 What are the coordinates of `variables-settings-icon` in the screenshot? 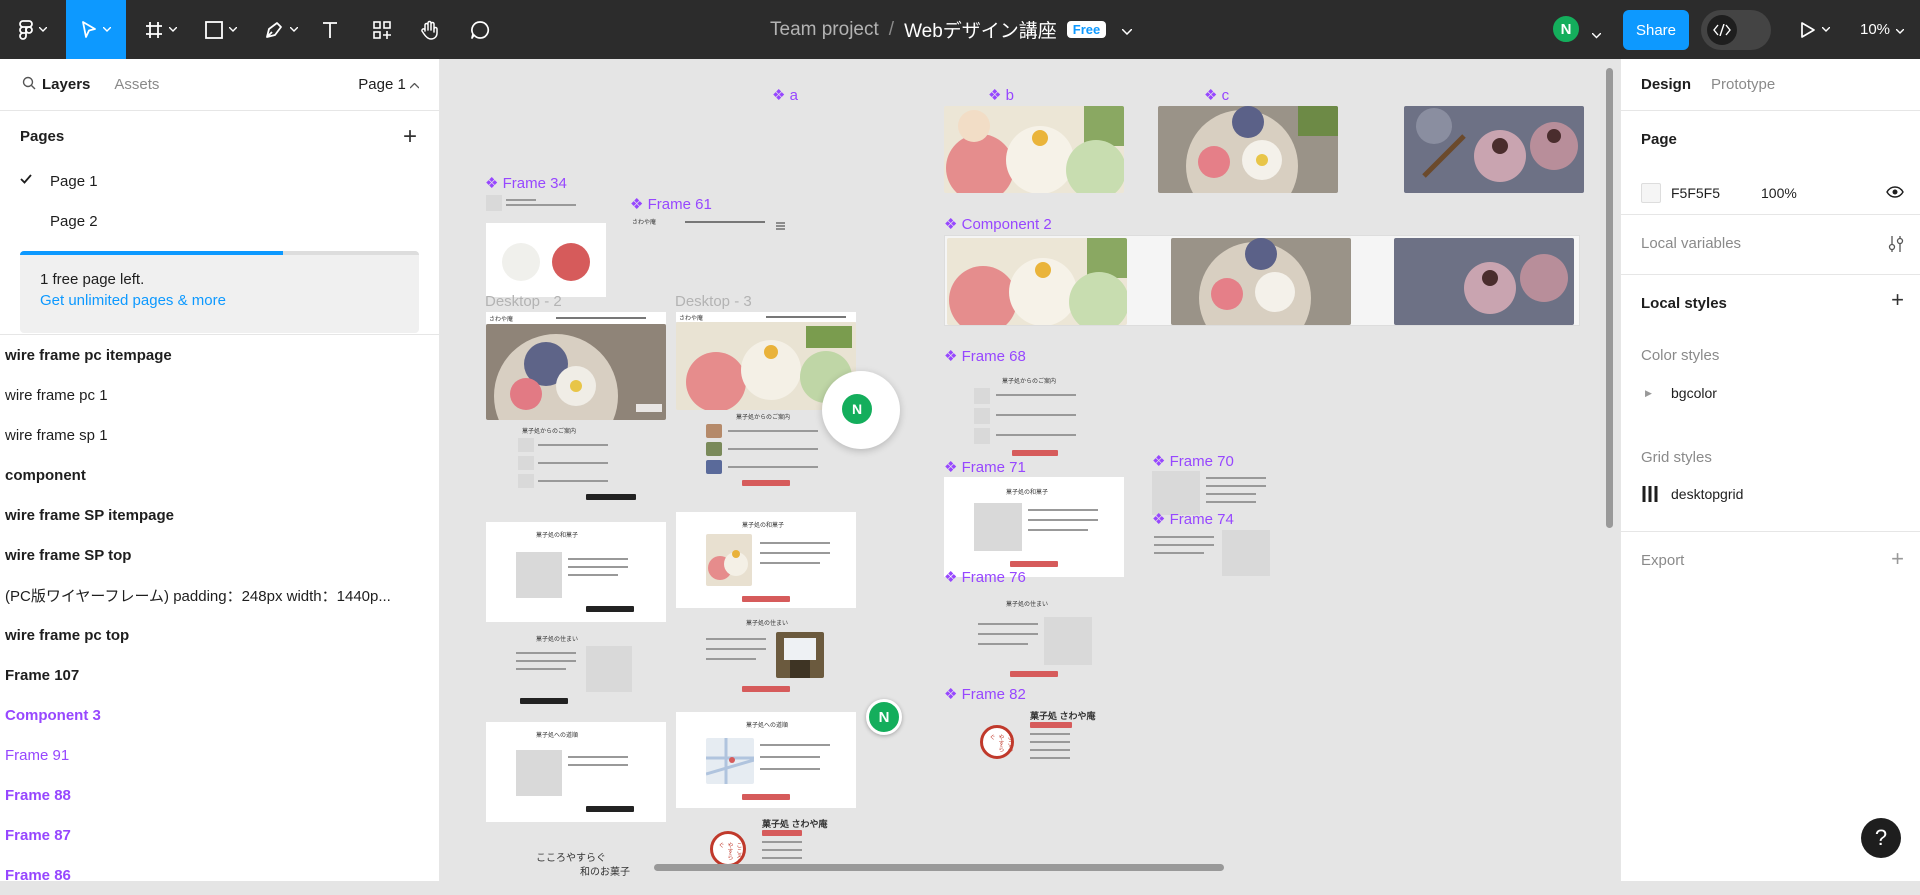 It's located at (1896, 246).